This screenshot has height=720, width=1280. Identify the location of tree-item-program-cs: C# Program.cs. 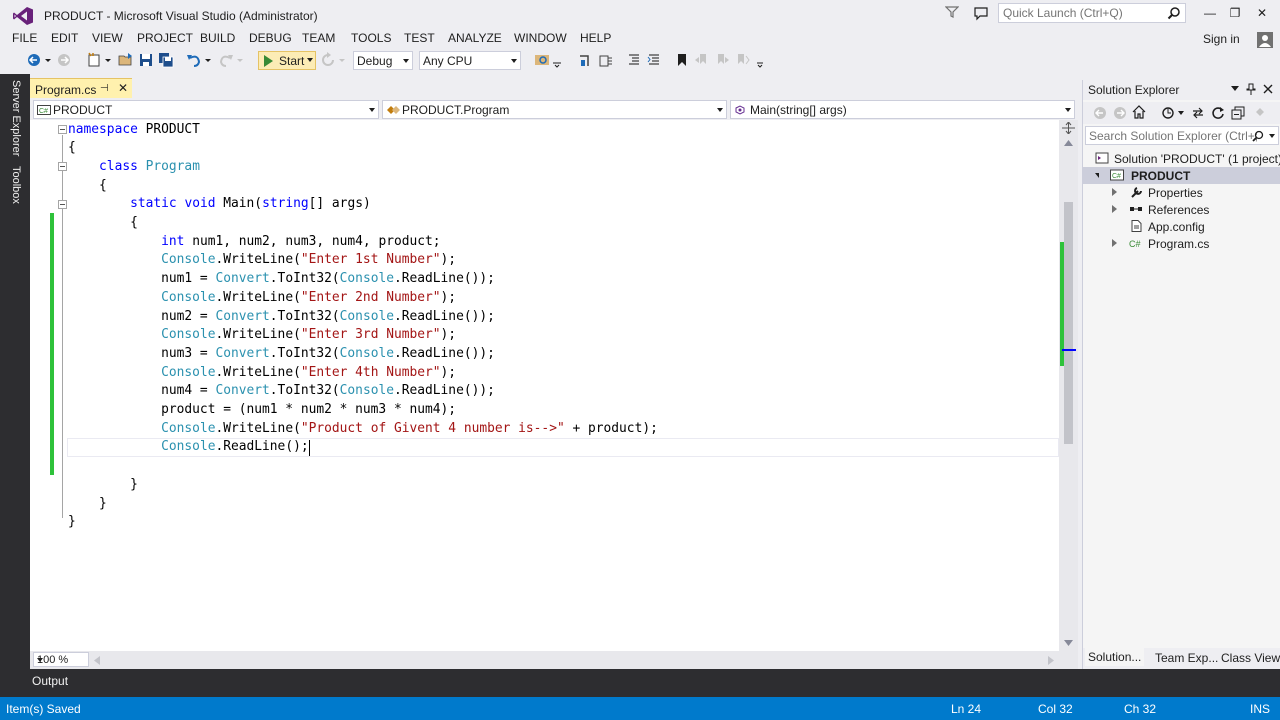
(1181, 243).